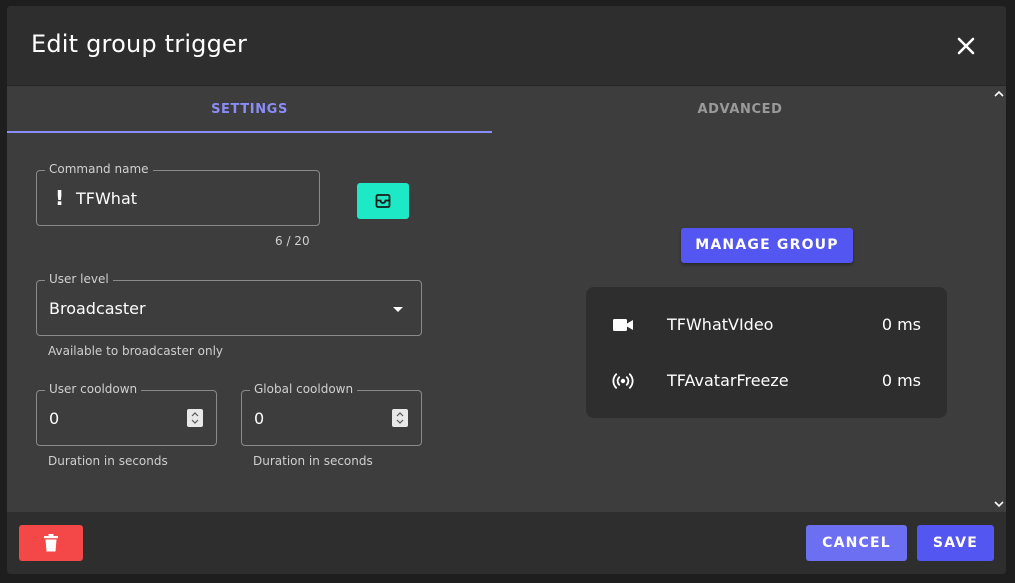  I want to click on user-cooldown-helper: Duration in seconds, so click(108, 461).